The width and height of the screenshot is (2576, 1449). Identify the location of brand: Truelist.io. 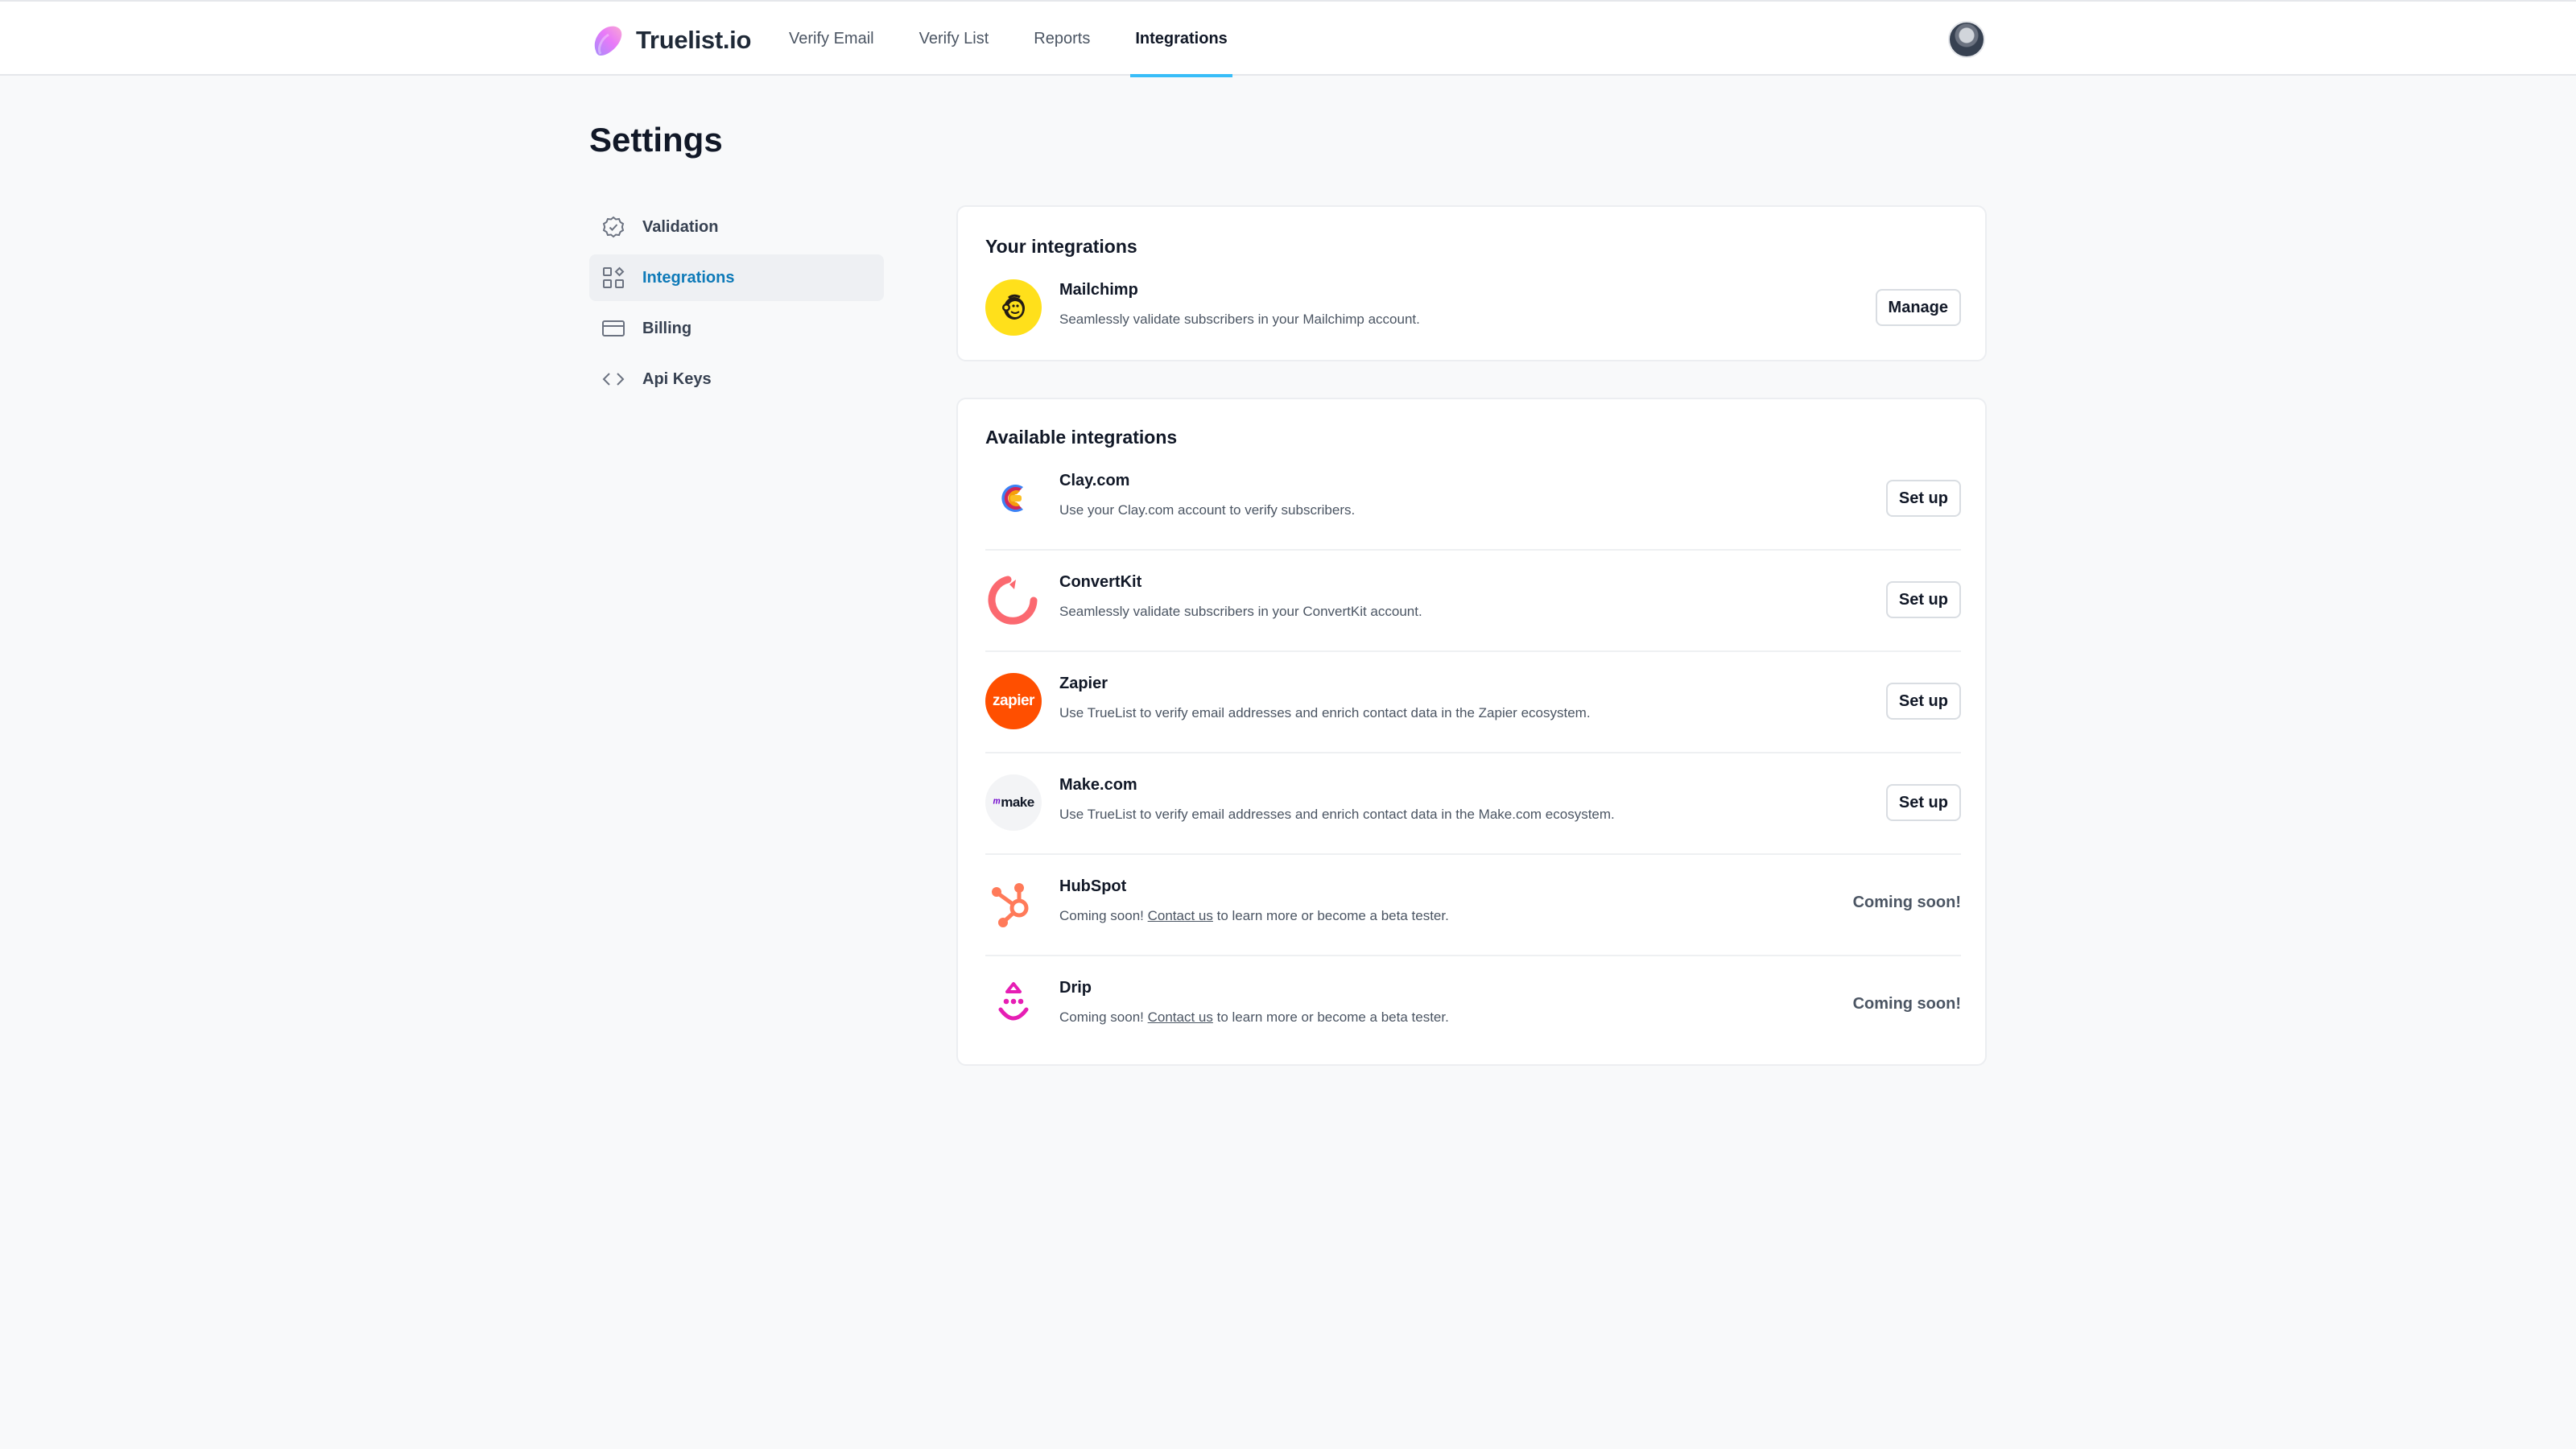
(670, 40).